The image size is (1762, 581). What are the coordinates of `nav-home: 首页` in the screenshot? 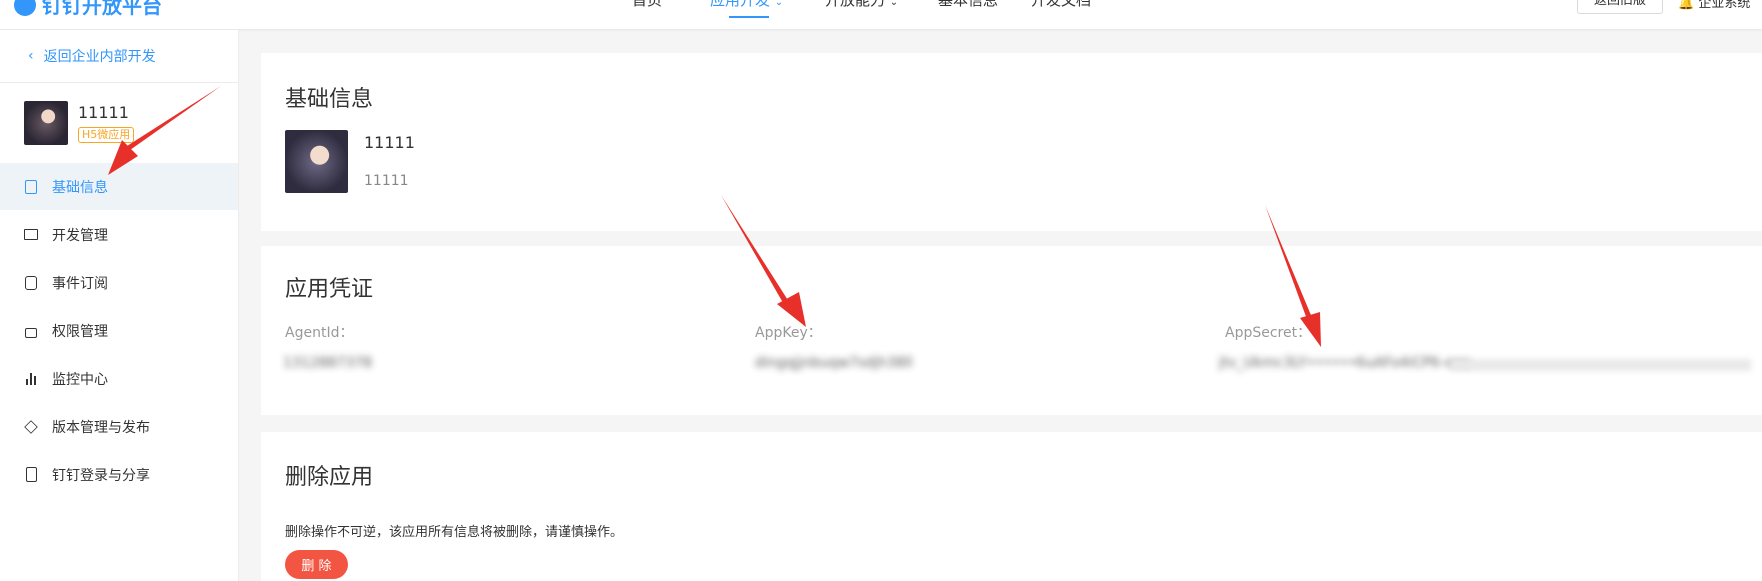 It's located at (647, 5).